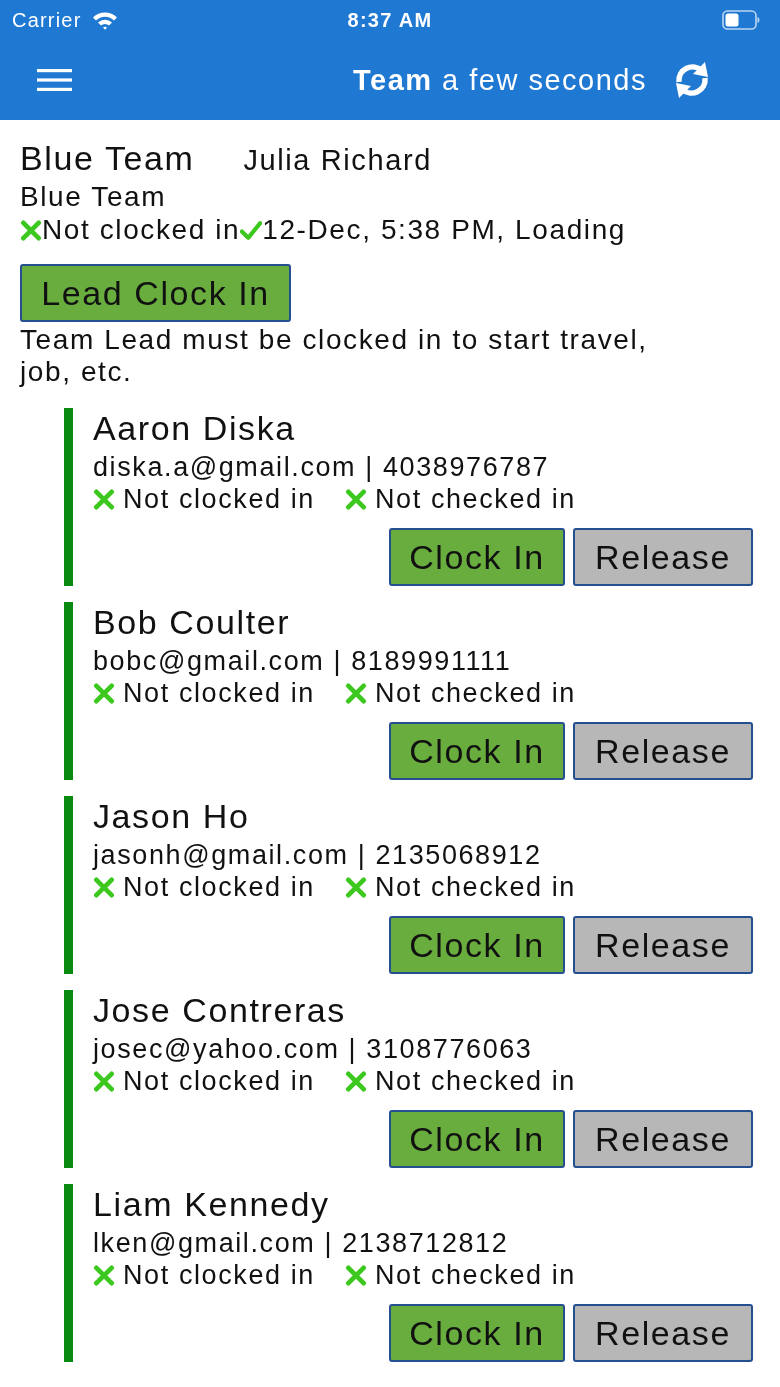 The width and height of the screenshot is (780, 1387). What do you see at coordinates (337, 160) in the screenshot?
I see `team-lead-name: Julia Richard` at bounding box center [337, 160].